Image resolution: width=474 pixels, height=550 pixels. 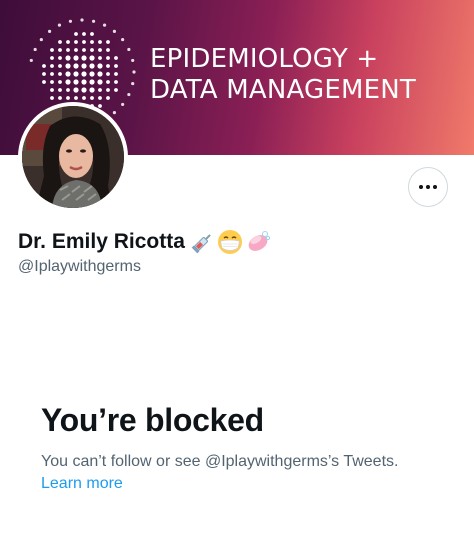 I want to click on more-options-button, so click(x=428, y=187).